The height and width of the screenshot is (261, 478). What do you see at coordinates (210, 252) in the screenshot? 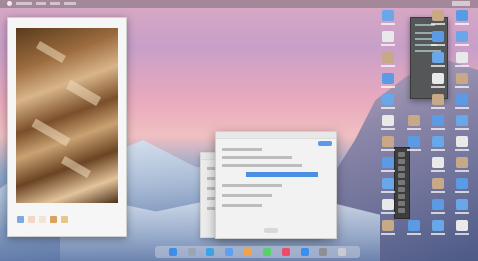
I see `safari-icon` at bounding box center [210, 252].